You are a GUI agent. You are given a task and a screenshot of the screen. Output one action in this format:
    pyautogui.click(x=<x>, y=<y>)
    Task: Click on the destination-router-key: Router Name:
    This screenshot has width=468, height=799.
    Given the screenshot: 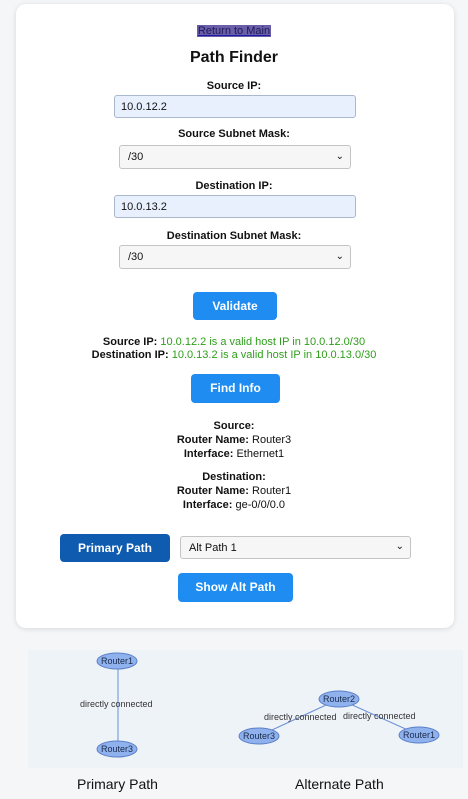 What is the action you would take?
    pyautogui.click(x=212, y=491)
    